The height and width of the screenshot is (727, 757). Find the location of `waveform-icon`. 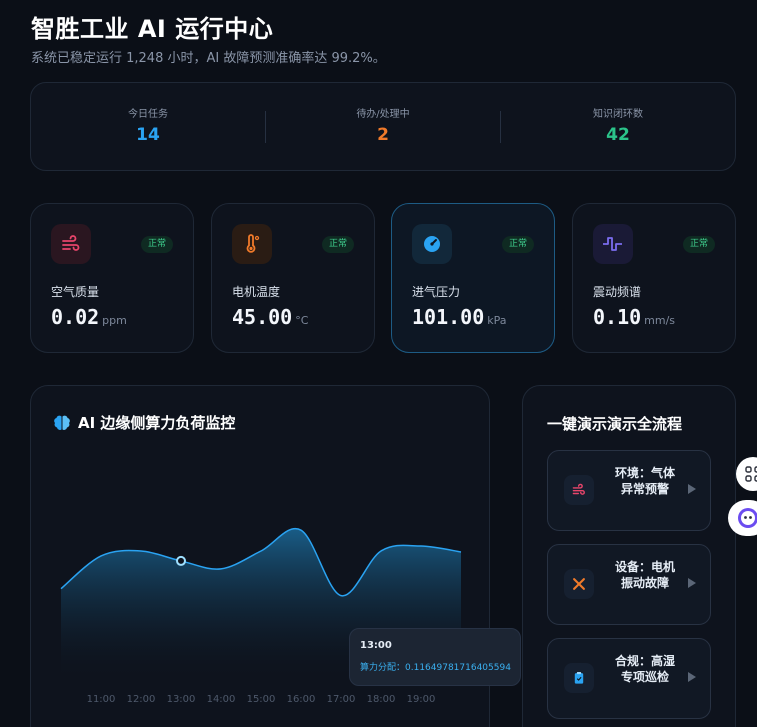

waveform-icon is located at coordinates (613, 244).